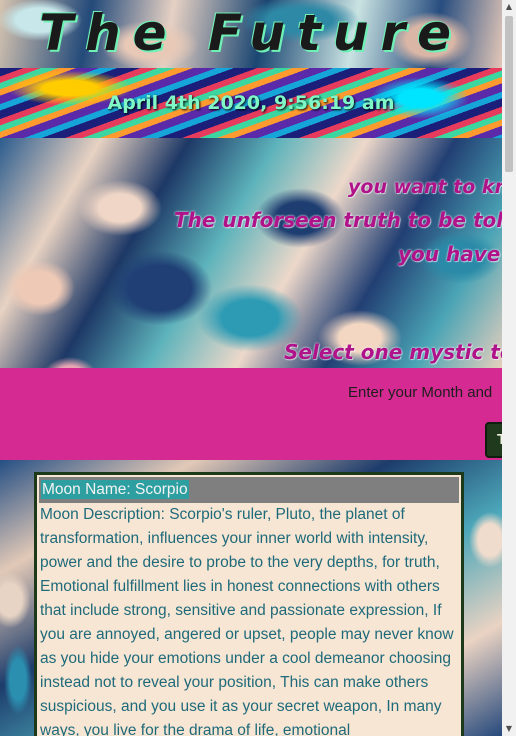 The height and width of the screenshot is (736, 516). What do you see at coordinates (425, 187) in the screenshot?
I see `intro-line-1: you want to kn` at bounding box center [425, 187].